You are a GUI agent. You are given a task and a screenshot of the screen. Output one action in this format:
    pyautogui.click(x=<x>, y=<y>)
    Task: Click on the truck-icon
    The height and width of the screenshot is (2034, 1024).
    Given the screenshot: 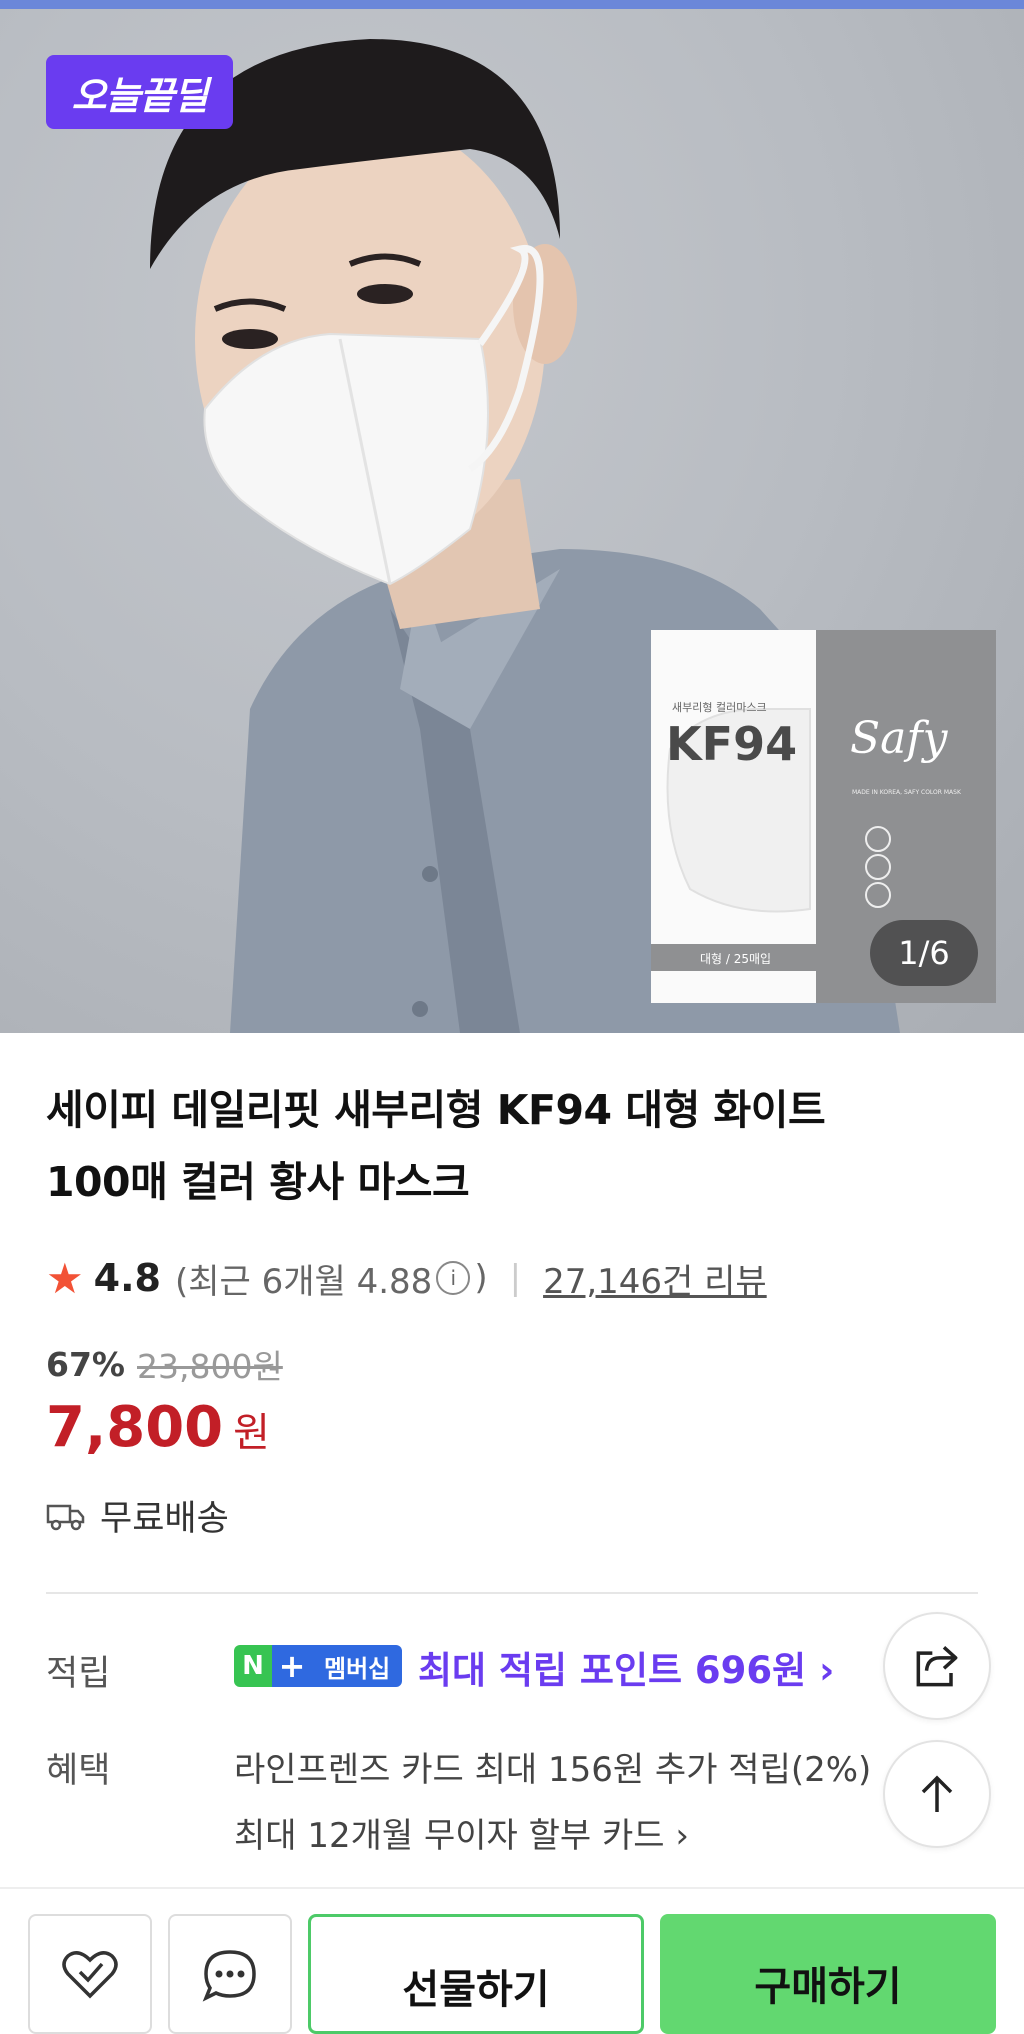 What is the action you would take?
    pyautogui.click(x=65, y=1517)
    